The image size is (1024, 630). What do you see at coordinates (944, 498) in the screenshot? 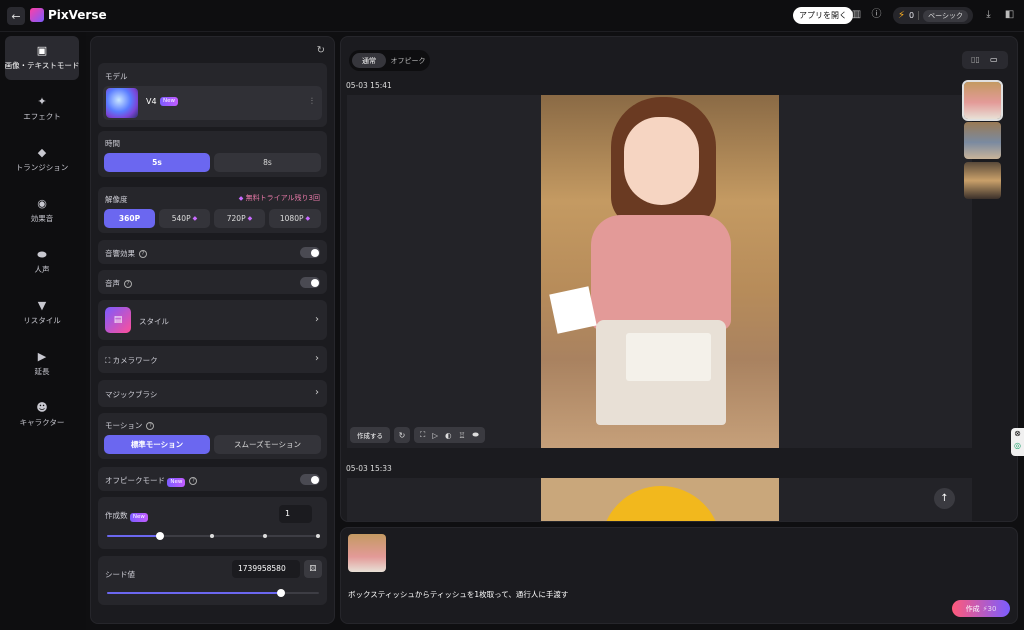
I see `scroll-to-top-button: ↑` at bounding box center [944, 498].